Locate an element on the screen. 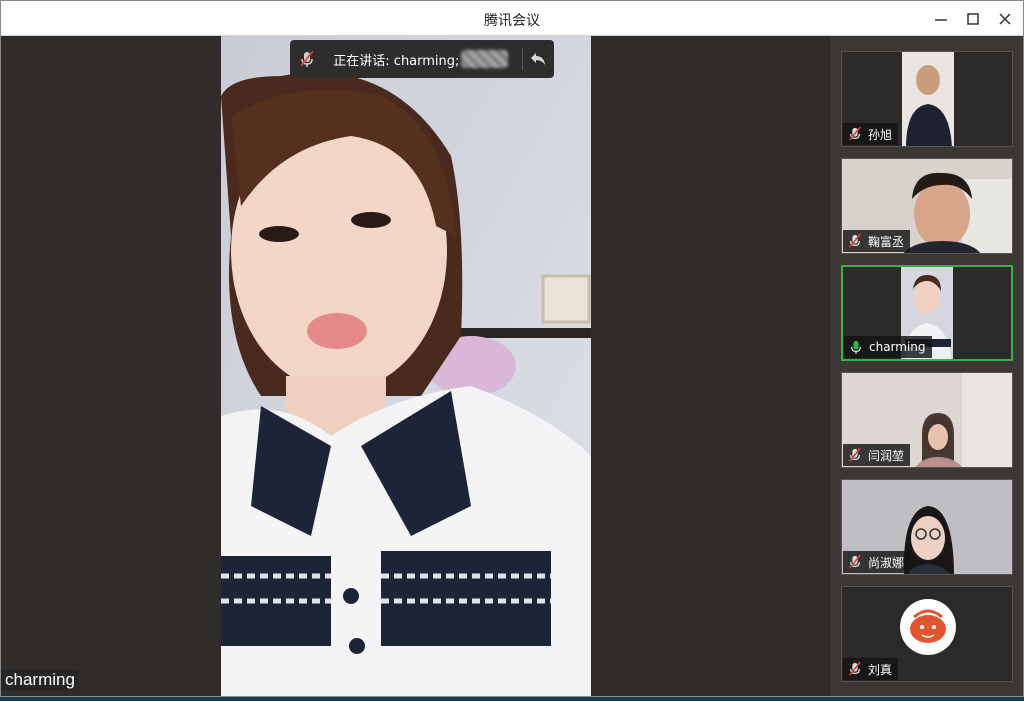 The width and height of the screenshot is (1024, 701). participant-tile: 鞠富丞 is located at coordinates (927, 206).